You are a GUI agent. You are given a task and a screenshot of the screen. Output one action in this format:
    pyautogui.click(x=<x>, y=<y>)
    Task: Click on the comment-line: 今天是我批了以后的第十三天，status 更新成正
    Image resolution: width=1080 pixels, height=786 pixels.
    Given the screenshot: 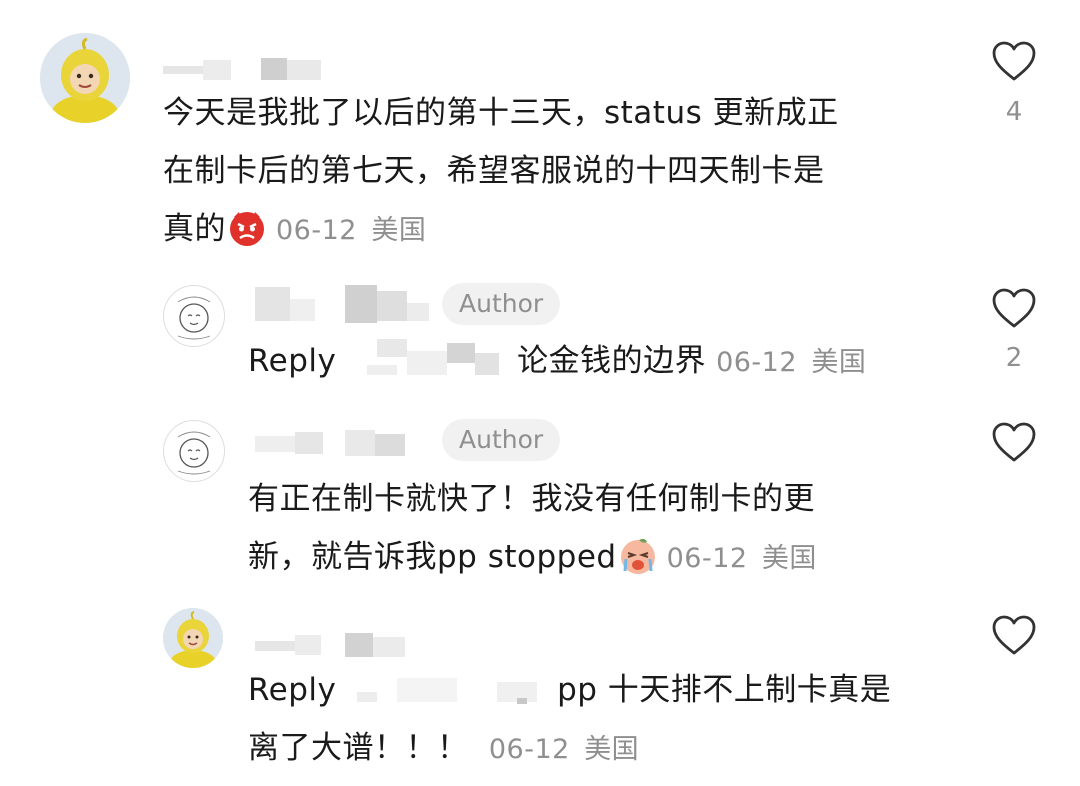 What is the action you would take?
    pyautogui.click(x=501, y=113)
    